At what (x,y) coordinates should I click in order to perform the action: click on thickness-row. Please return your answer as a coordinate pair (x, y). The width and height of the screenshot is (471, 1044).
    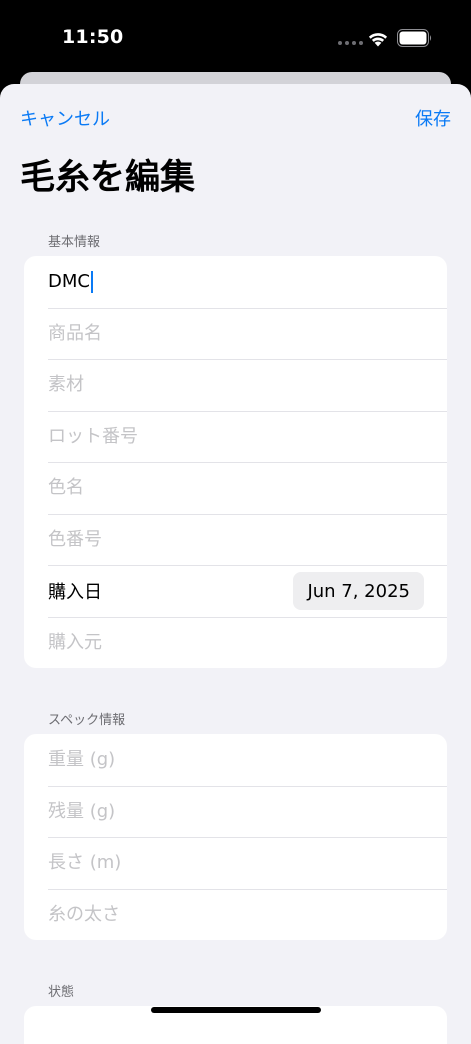
    Looking at the image, I should click on (235, 914).